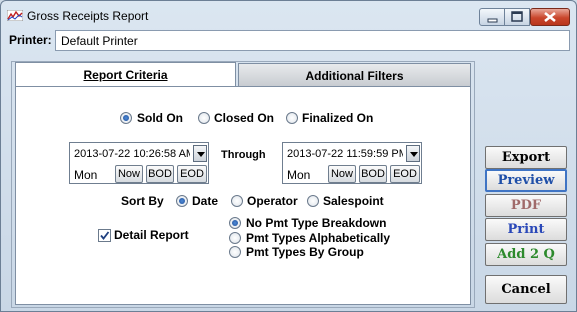 The height and width of the screenshot is (312, 577). Describe the element at coordinates (405, 174) in the screenshot. I see `end-eod-button: EOD` at that location.